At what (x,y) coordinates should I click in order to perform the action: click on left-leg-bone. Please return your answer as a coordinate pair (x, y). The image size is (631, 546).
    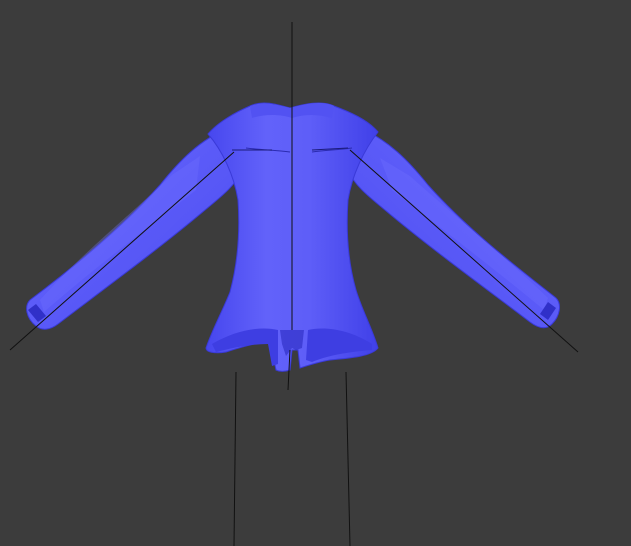
    Looking at the image, I should click on (235, 458).